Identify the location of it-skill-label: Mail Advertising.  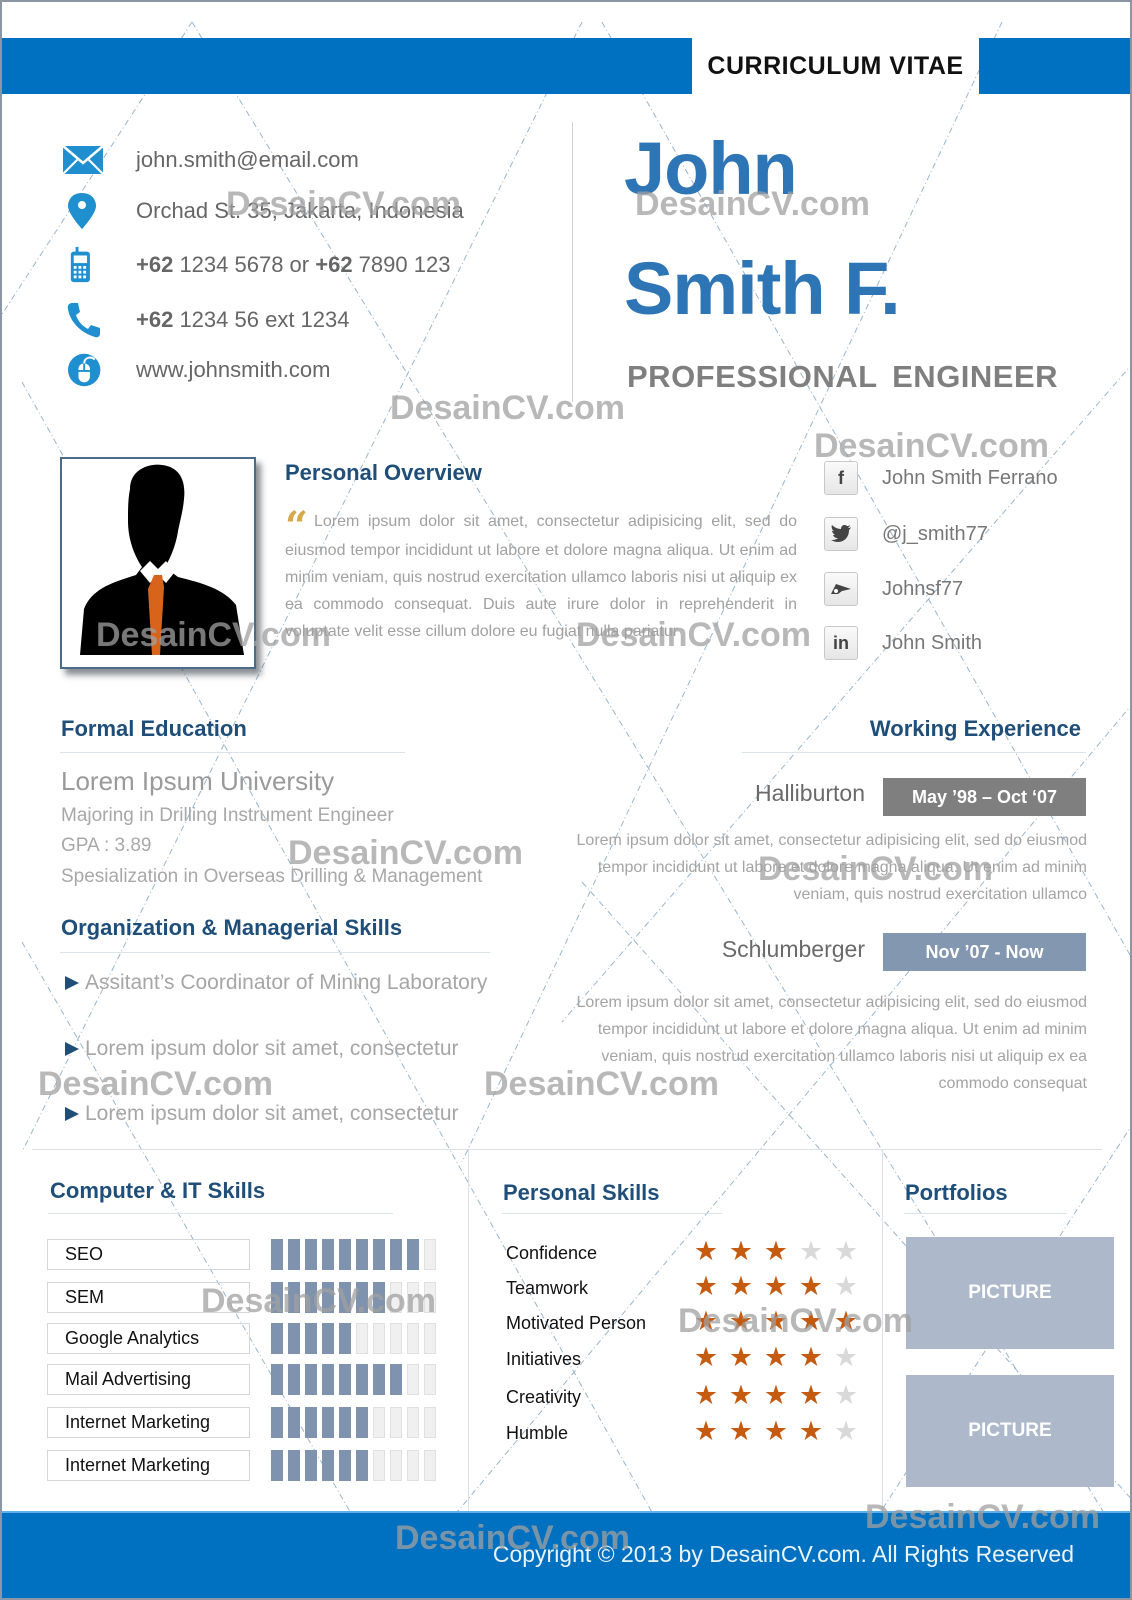
(148, 1379).